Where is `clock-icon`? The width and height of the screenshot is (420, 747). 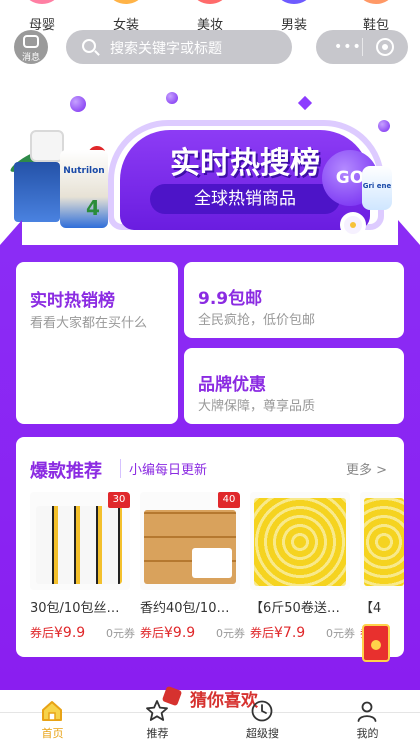 clock-icon is located at coordinates (262, 711).